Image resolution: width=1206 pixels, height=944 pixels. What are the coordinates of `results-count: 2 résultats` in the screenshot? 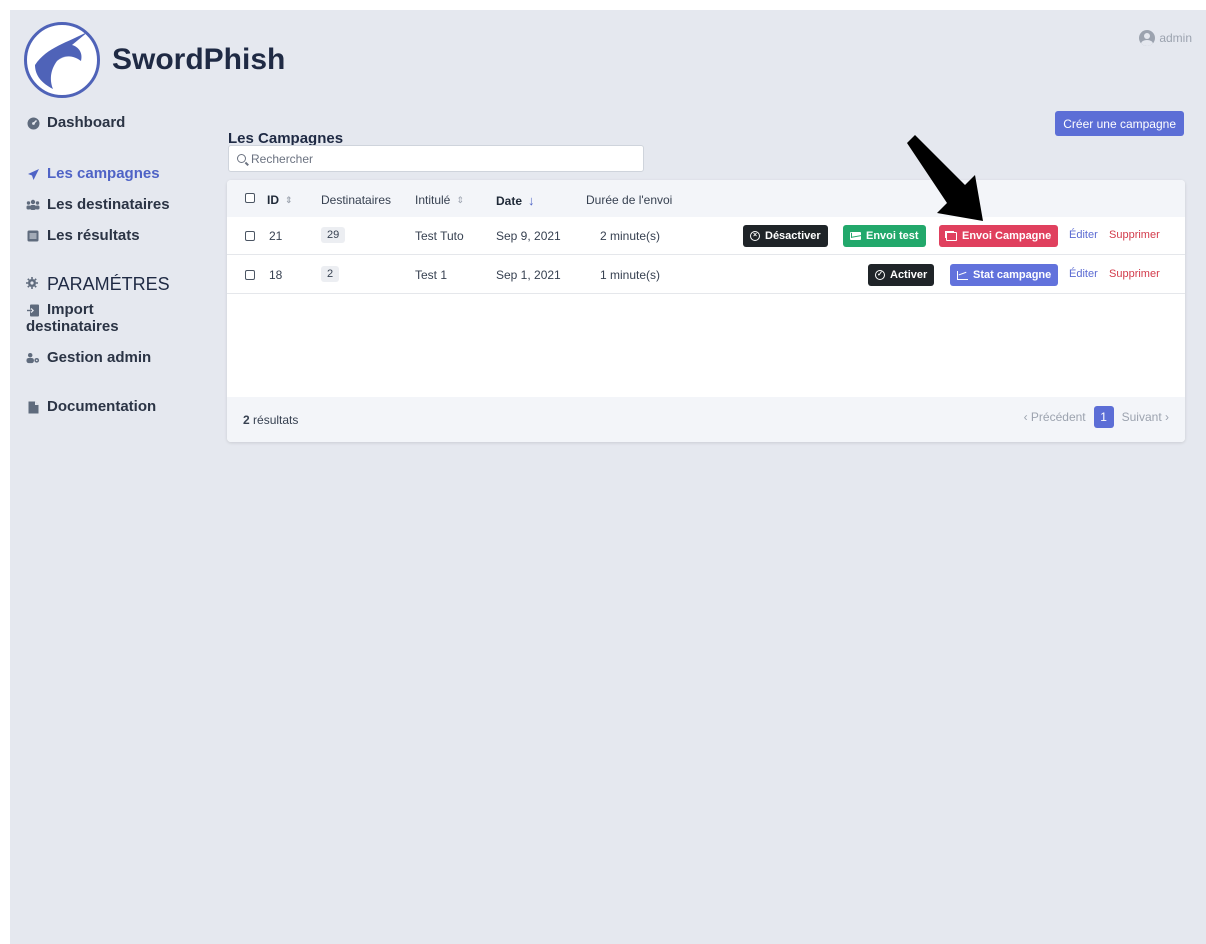 It's located at (270, 420).